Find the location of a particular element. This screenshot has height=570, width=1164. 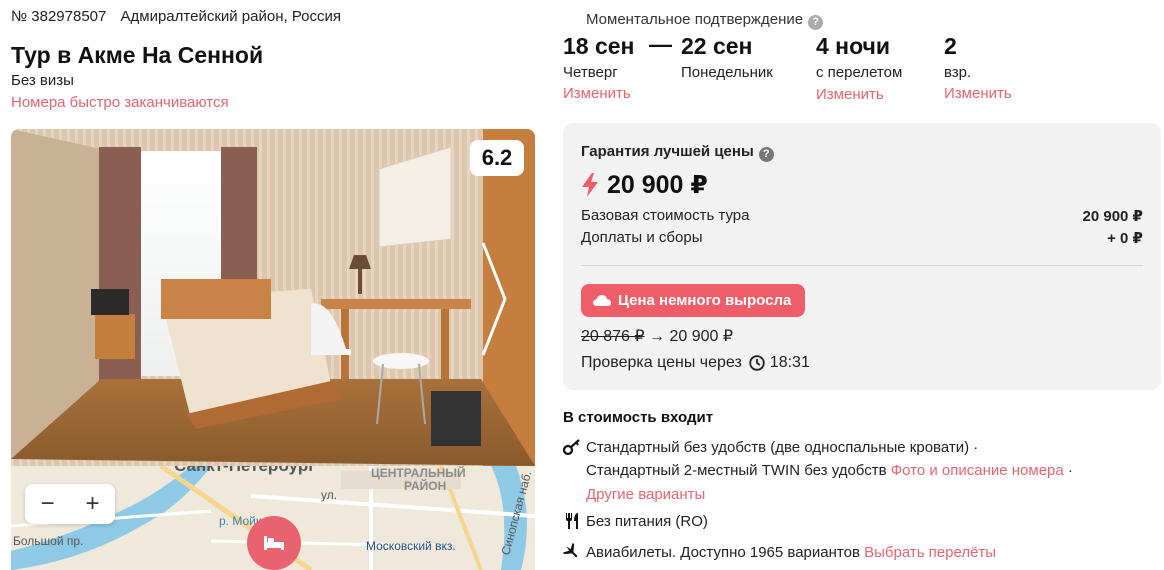

date-dash: — is located at coordinates (660, 44).